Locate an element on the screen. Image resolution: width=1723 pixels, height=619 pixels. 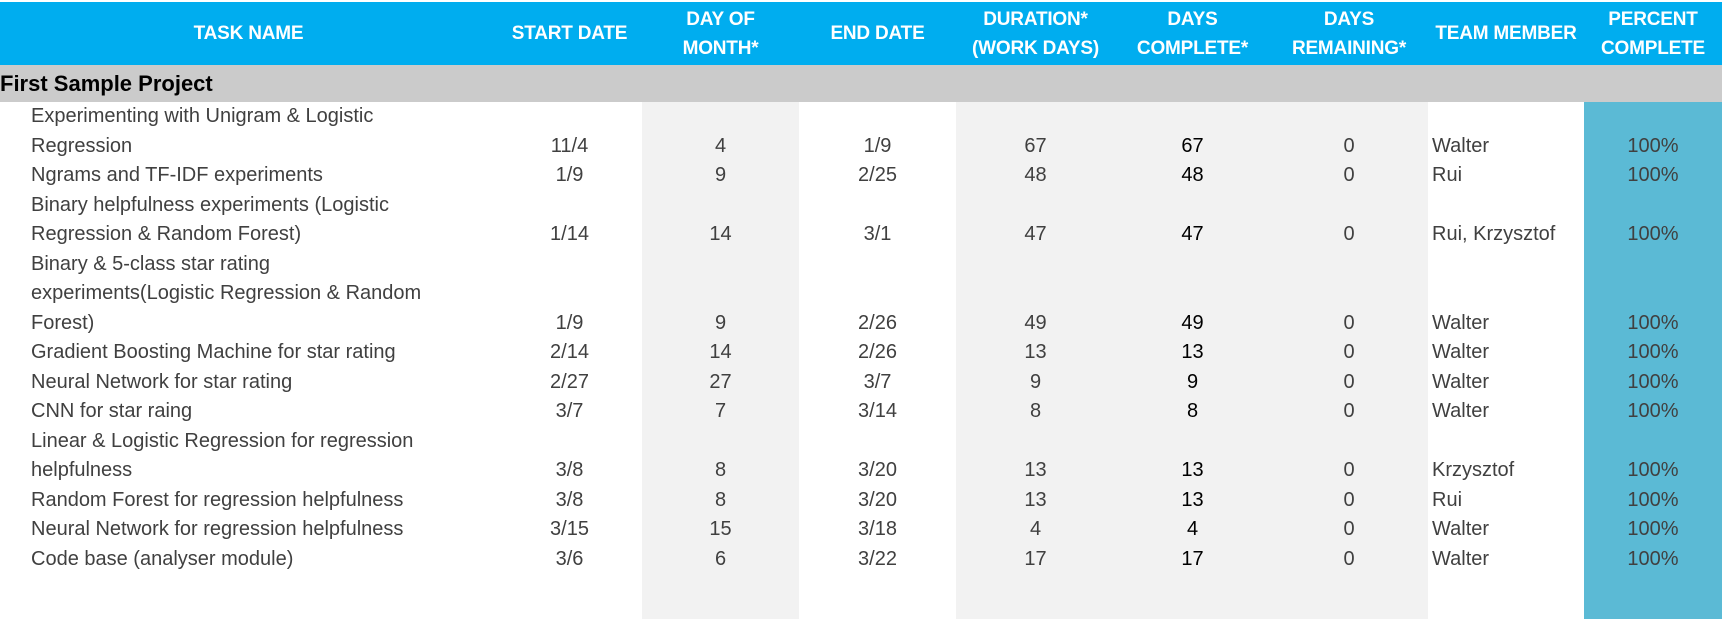
start-date-cell: 1/14 is located at coordinates (569, 235).